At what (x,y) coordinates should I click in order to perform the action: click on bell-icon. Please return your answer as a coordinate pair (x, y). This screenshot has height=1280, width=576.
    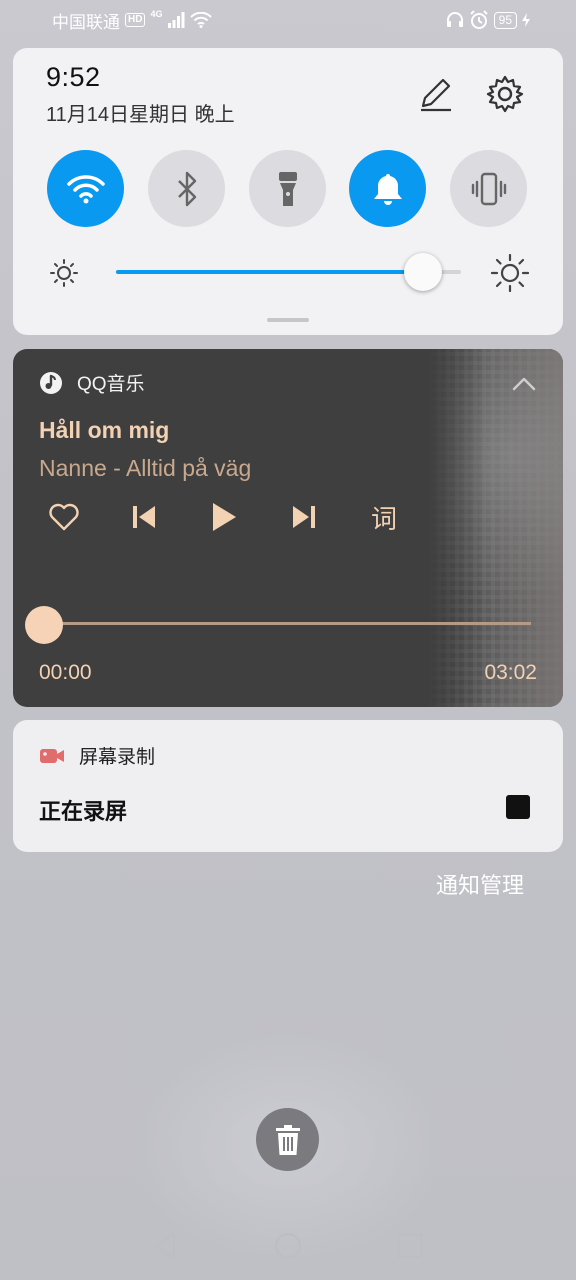
    Looking at the image, I should click on (387, 189).